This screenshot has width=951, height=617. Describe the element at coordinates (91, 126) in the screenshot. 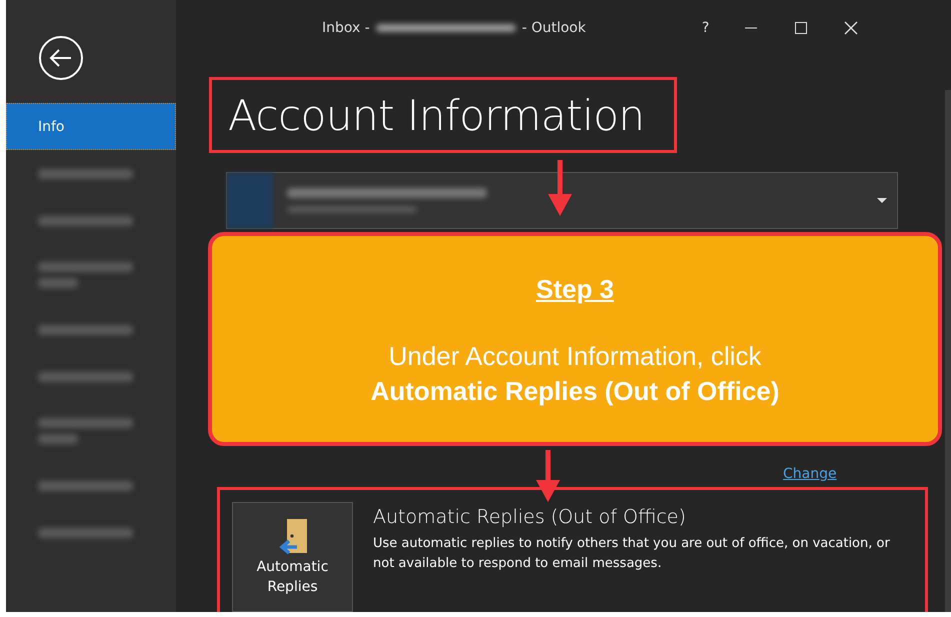

I see `sidebar-item: Info` at that location.